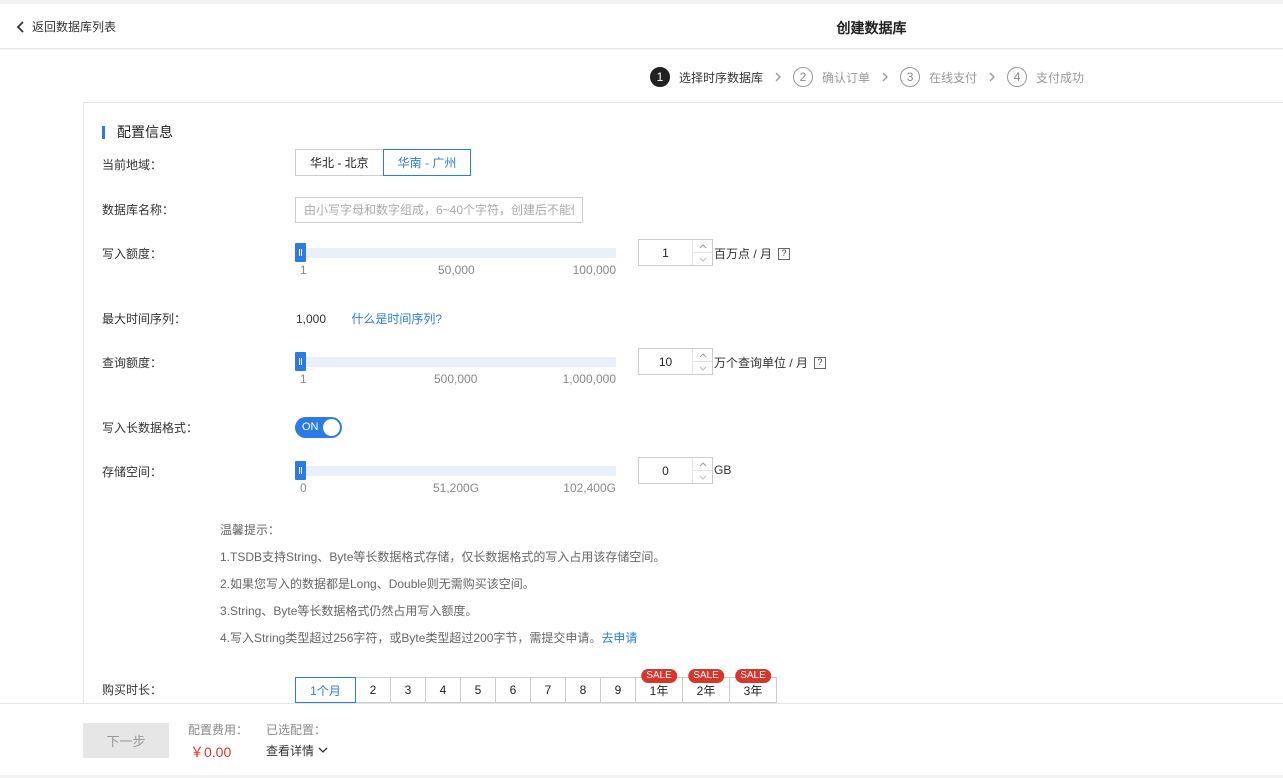  I want to click on step-4: 4 支付成功, so click(1045, 77).